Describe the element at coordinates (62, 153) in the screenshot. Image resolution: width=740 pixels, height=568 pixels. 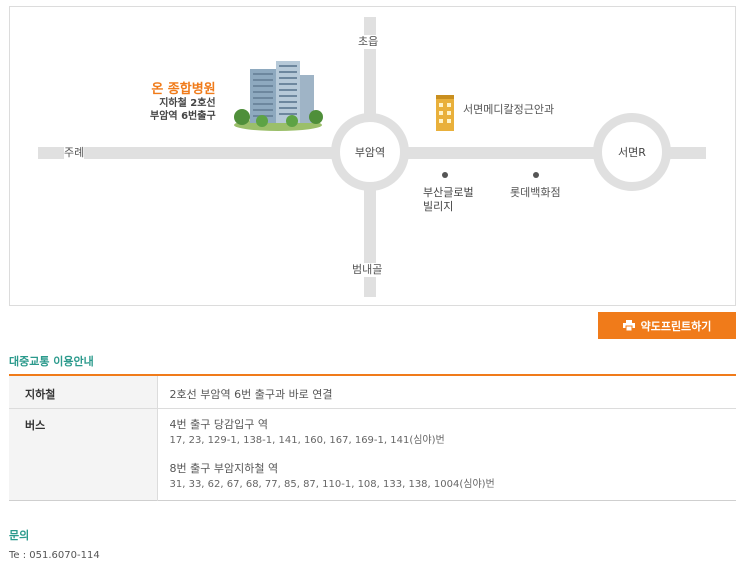
I see `map-label-west: 주례` at that location.